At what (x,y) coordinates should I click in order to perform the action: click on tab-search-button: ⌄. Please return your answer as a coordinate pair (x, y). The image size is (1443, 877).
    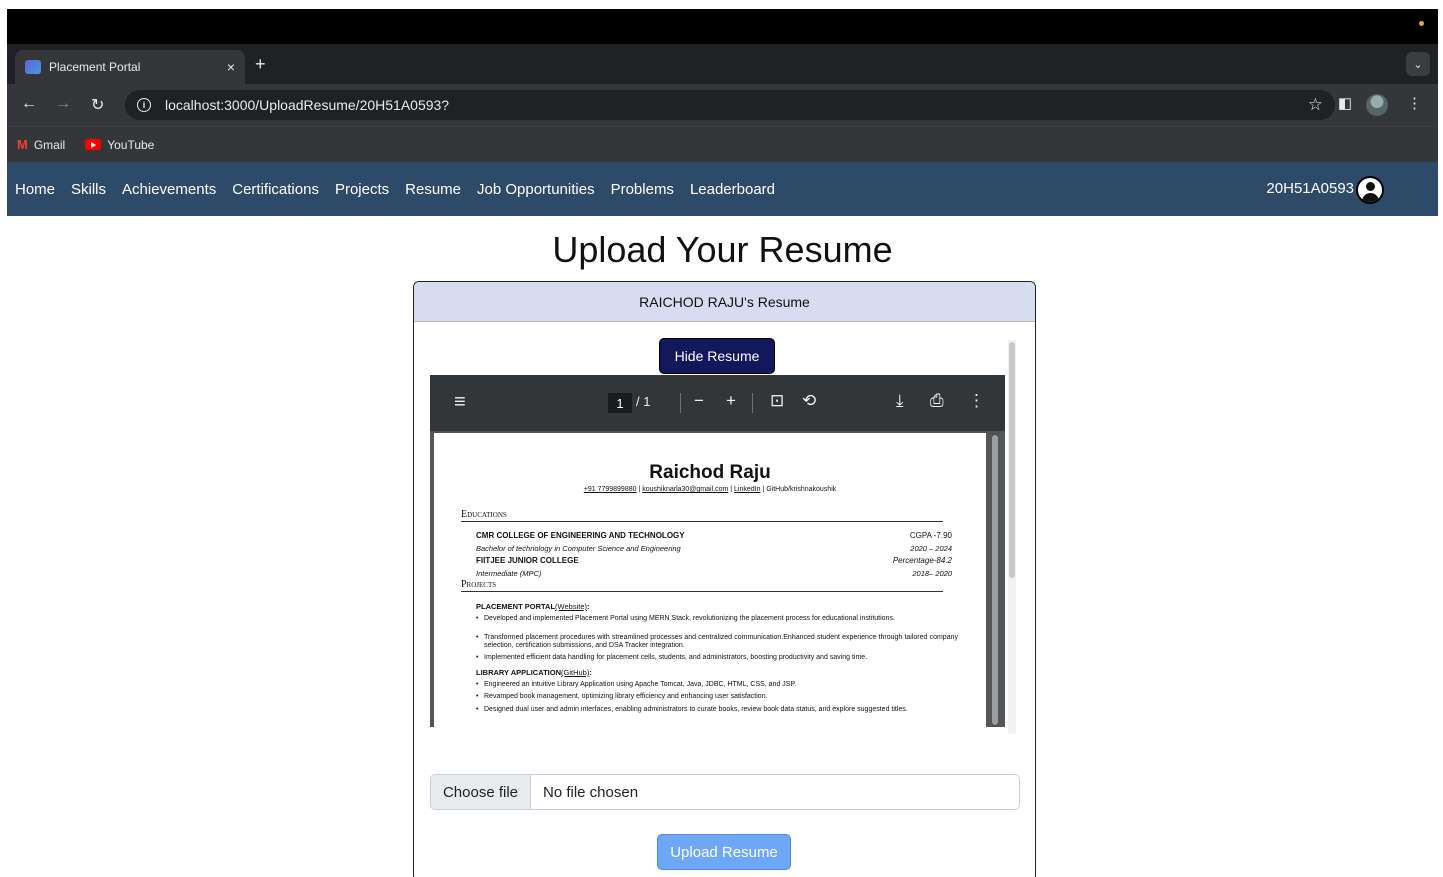
    Looking at the image, I should click on (1418, 64).